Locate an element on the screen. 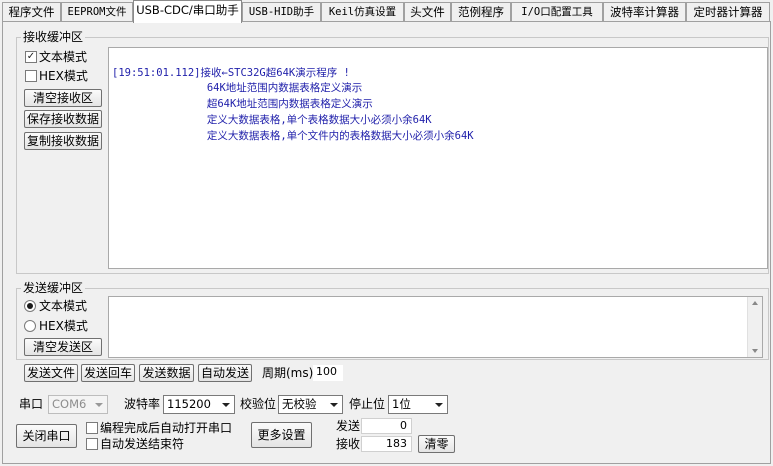  send-data-button: 发送数据 is located at coordinates (166, 373).